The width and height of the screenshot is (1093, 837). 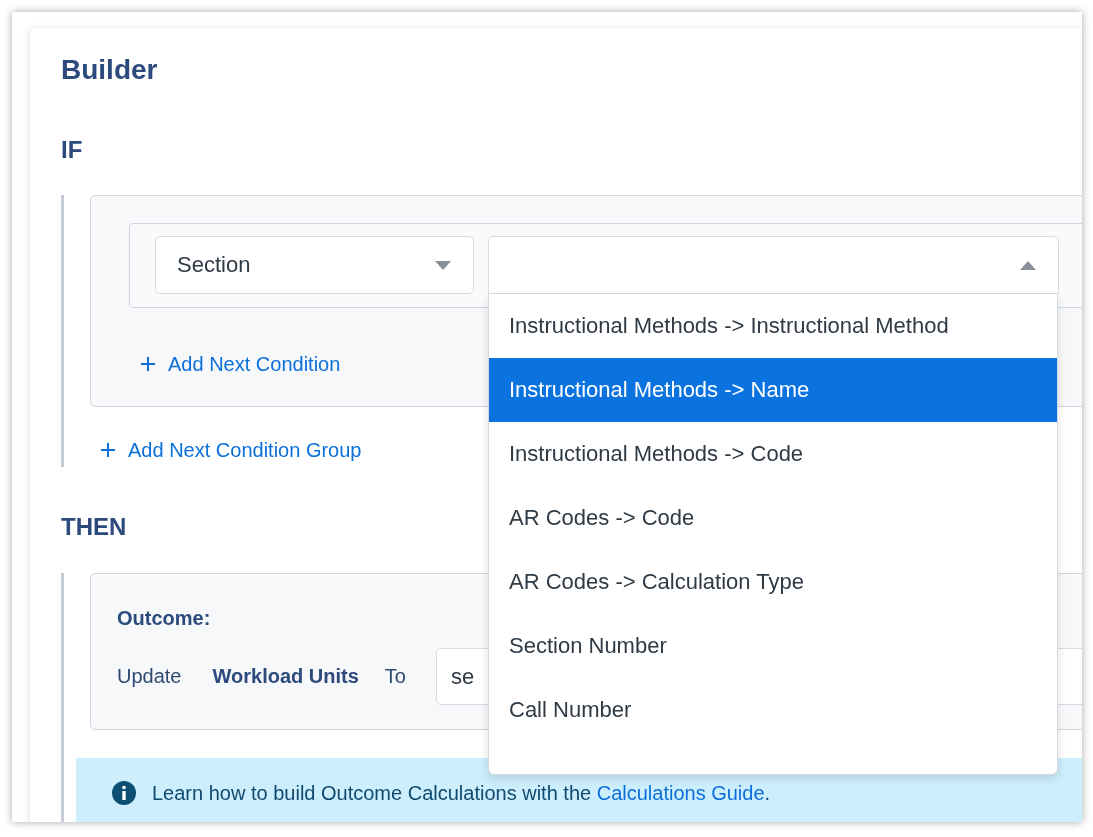 I want to click on add-condition-group-button: Add Next Condition Group, so click(x=231, y=450).